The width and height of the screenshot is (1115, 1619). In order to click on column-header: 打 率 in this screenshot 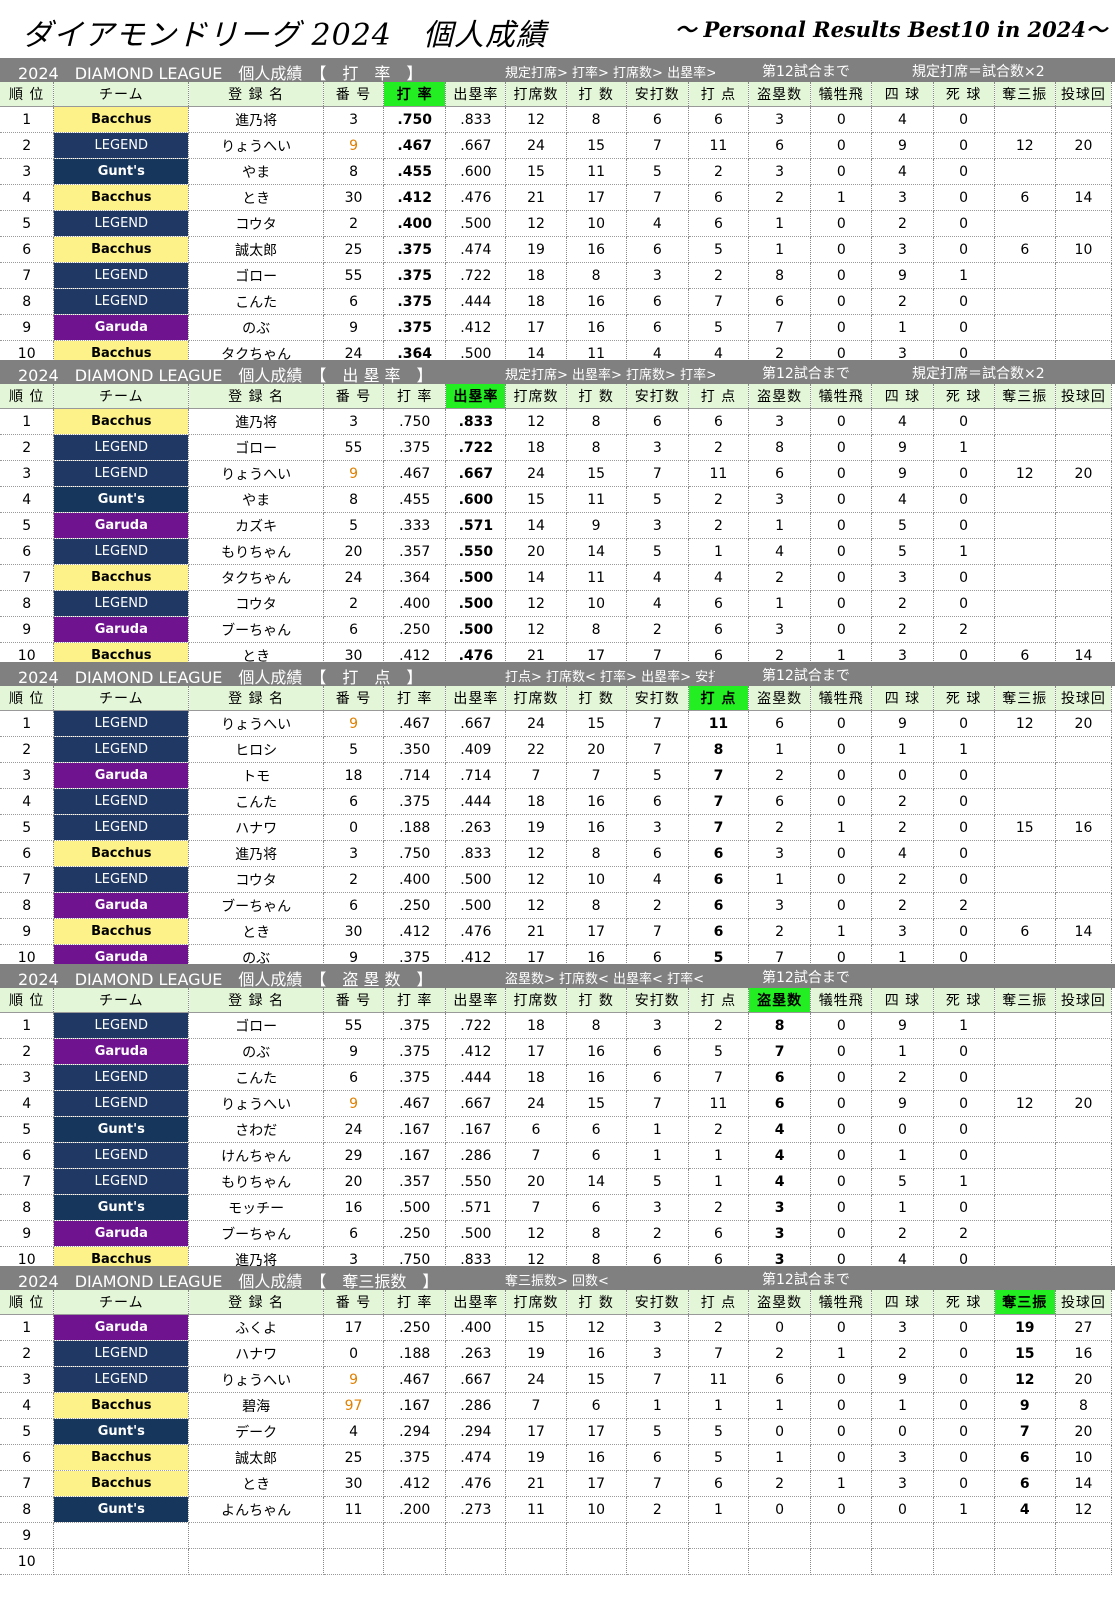, I will do `click(415, 1000)`.